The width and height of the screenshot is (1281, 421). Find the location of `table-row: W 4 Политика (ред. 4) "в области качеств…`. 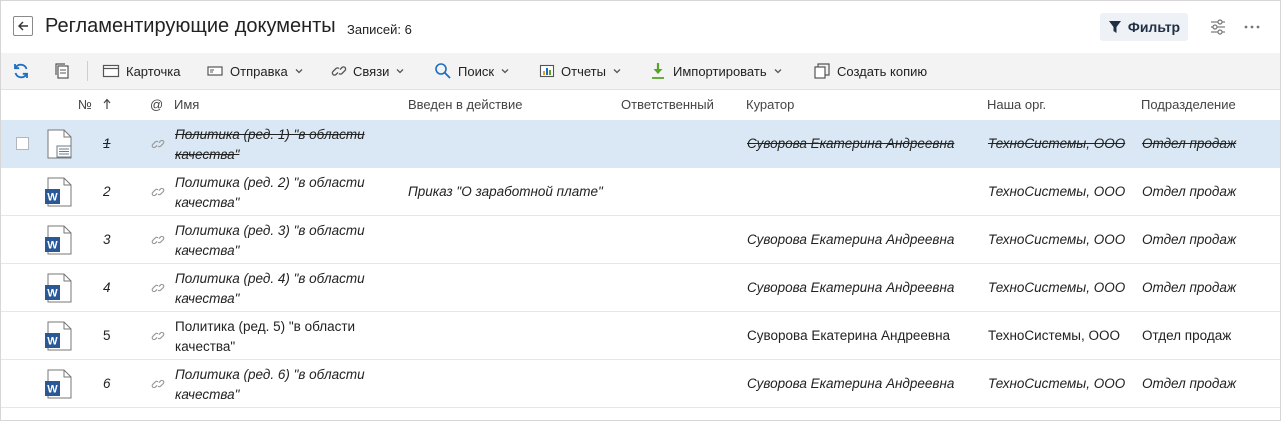

table-row: W 4 Политика (ред. 4) "в области качеств… is located at coordinates (640, 288).